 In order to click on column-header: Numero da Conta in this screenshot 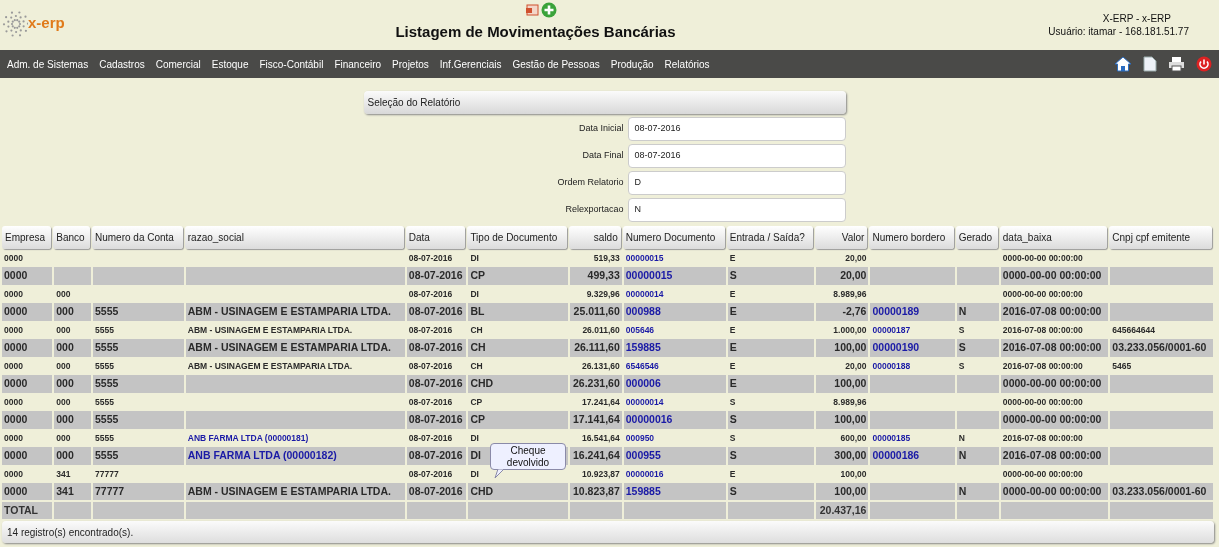, I will do `click(137, 237)`.